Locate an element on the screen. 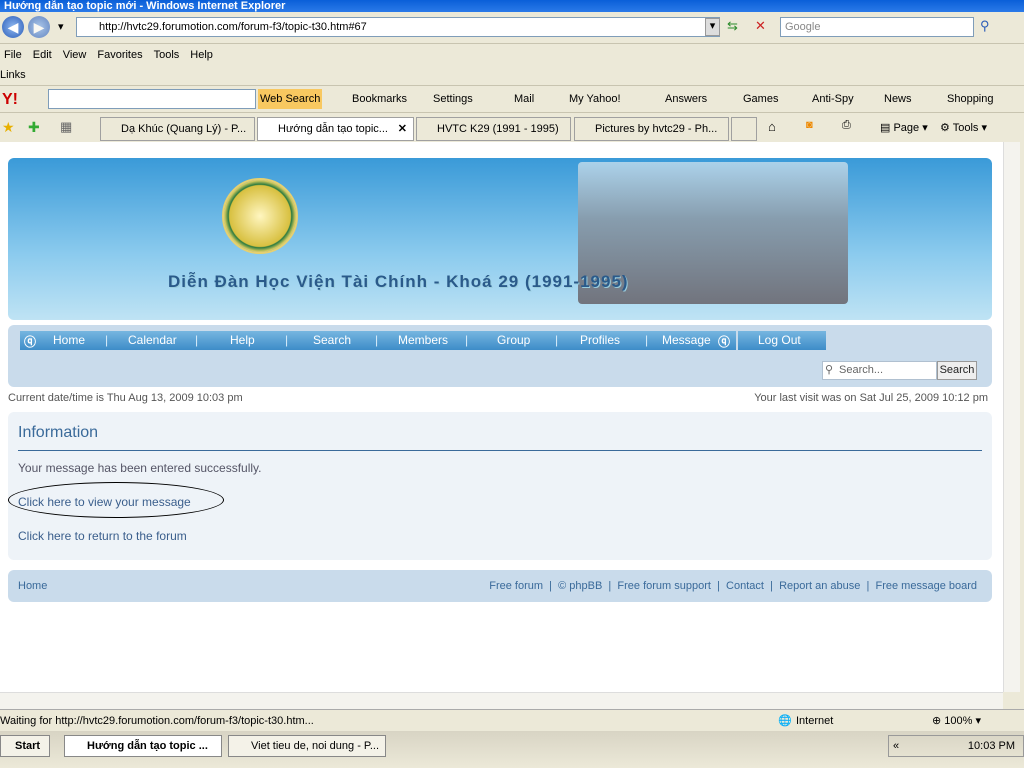 Image resolution: width=1024 pixels, height=768 pixels. forward-button: ▶ is located at coordinates (39, 27).